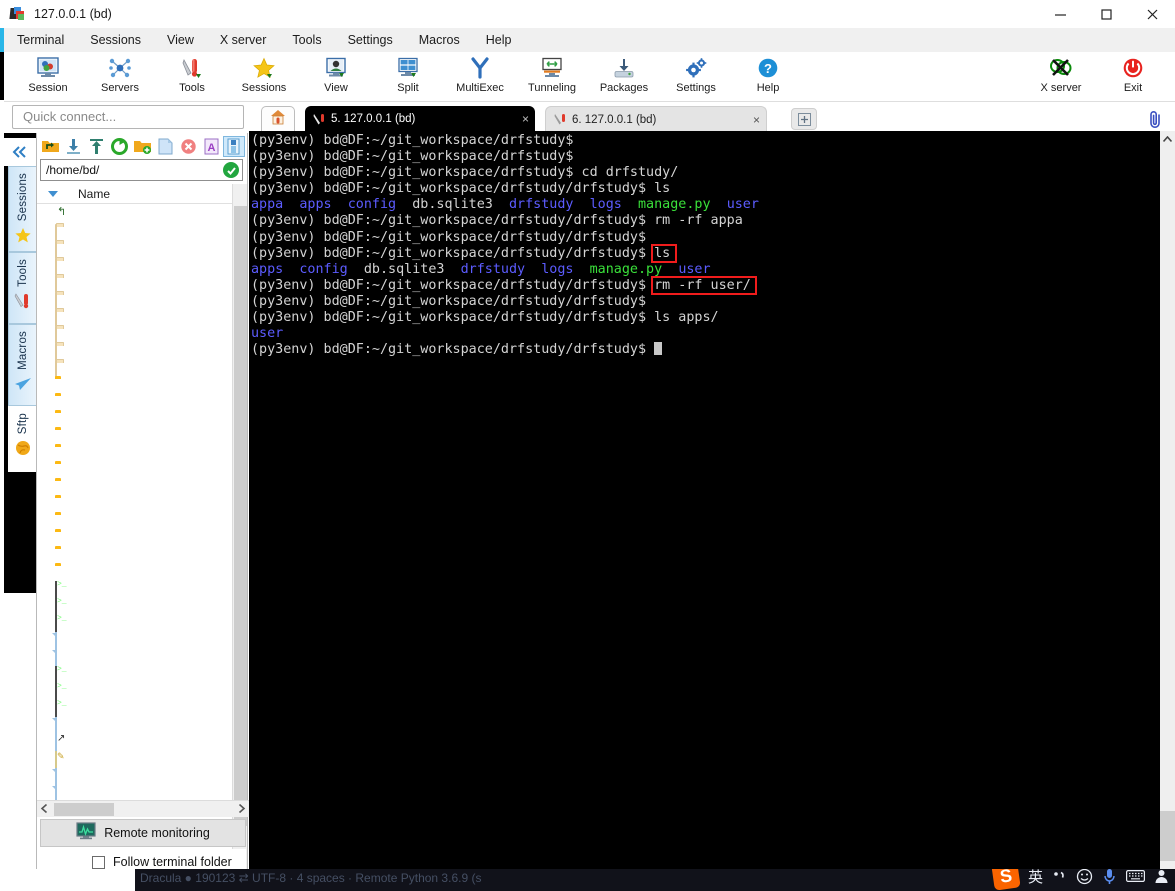 Image resolution: width=1175 pixels, height=891 pixels. Describe the element at coordinates (336, 76) in the screenshot. I see `toolbar-view-button: View` at that location.